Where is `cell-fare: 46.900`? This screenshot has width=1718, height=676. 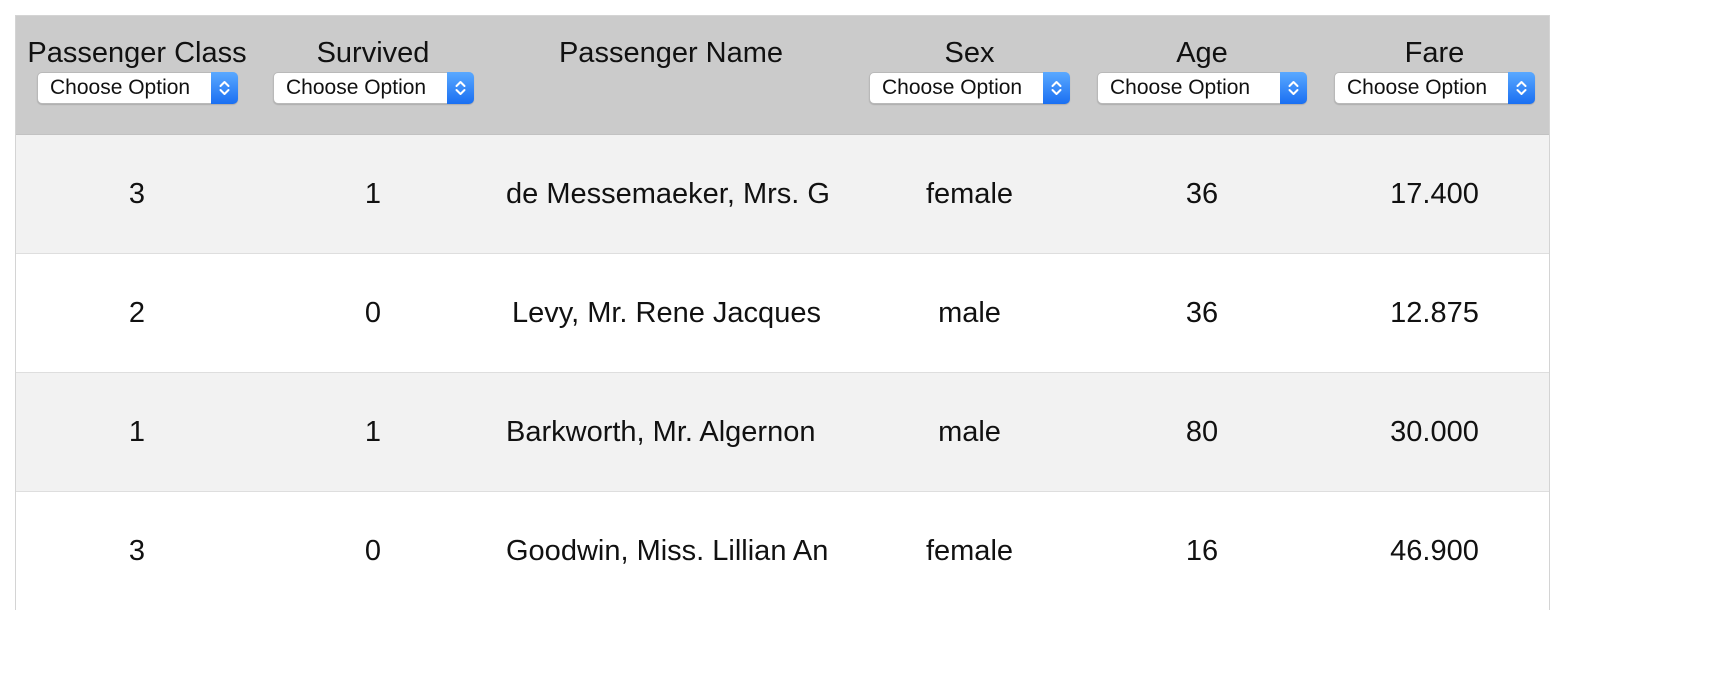 cell-fare: 46.900 is located at coordinates (1434, 551).